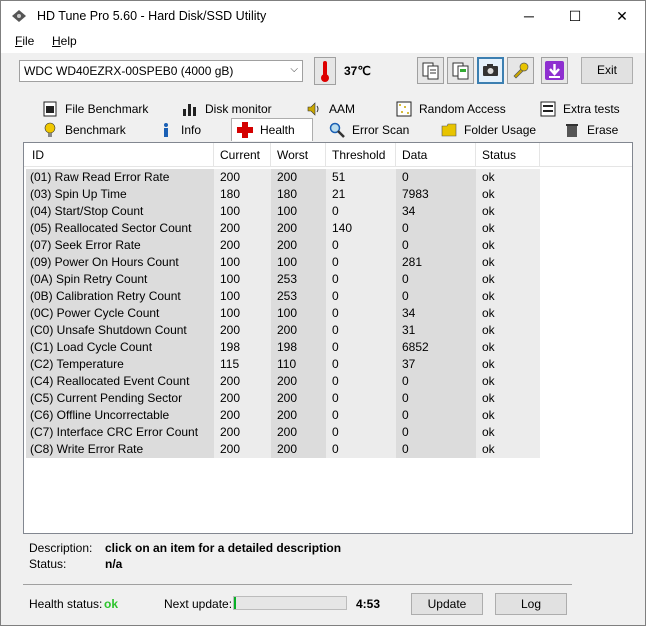  What do you see at coordinates (191, 130) in the screenshot?
I see `tab-label: Info` at bounding box center [191, 130].